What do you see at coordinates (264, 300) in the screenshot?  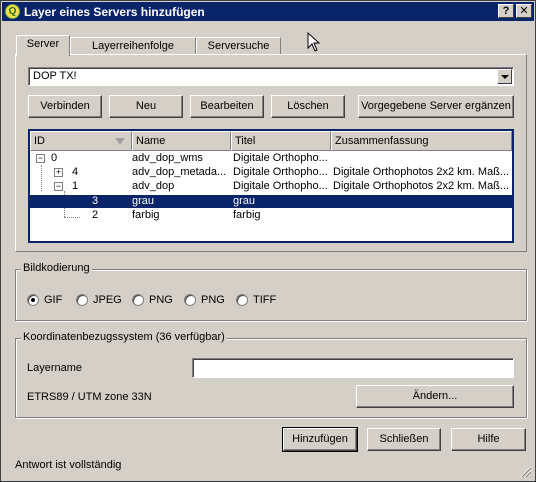 I see `radio-tiff-label: TIFF` at bounding box center [264, 300].